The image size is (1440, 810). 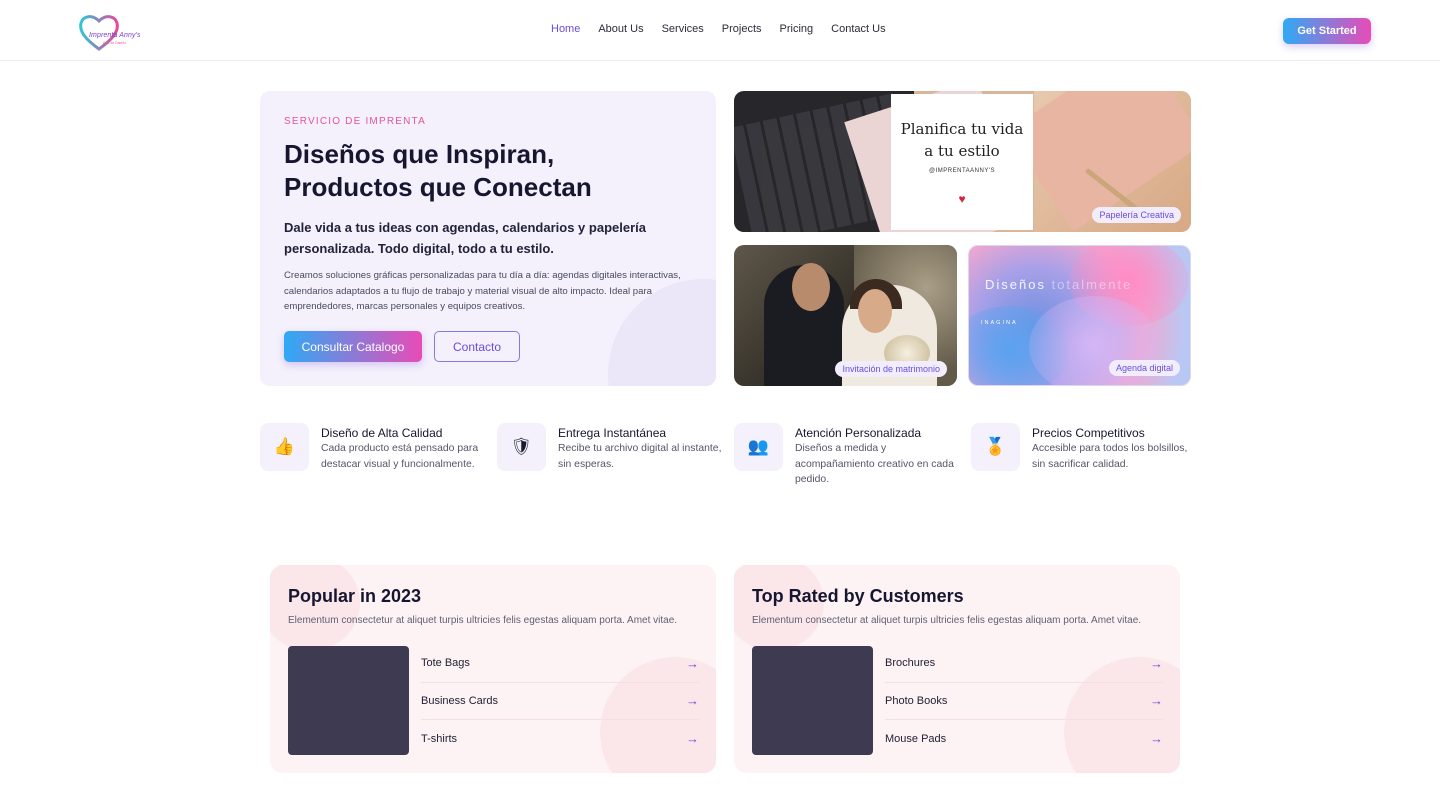 What do you see at coordinates (1018, 284) in the screenshot?
I see `tile-headline-main: Diseños` at bounding box center [1018, 284].